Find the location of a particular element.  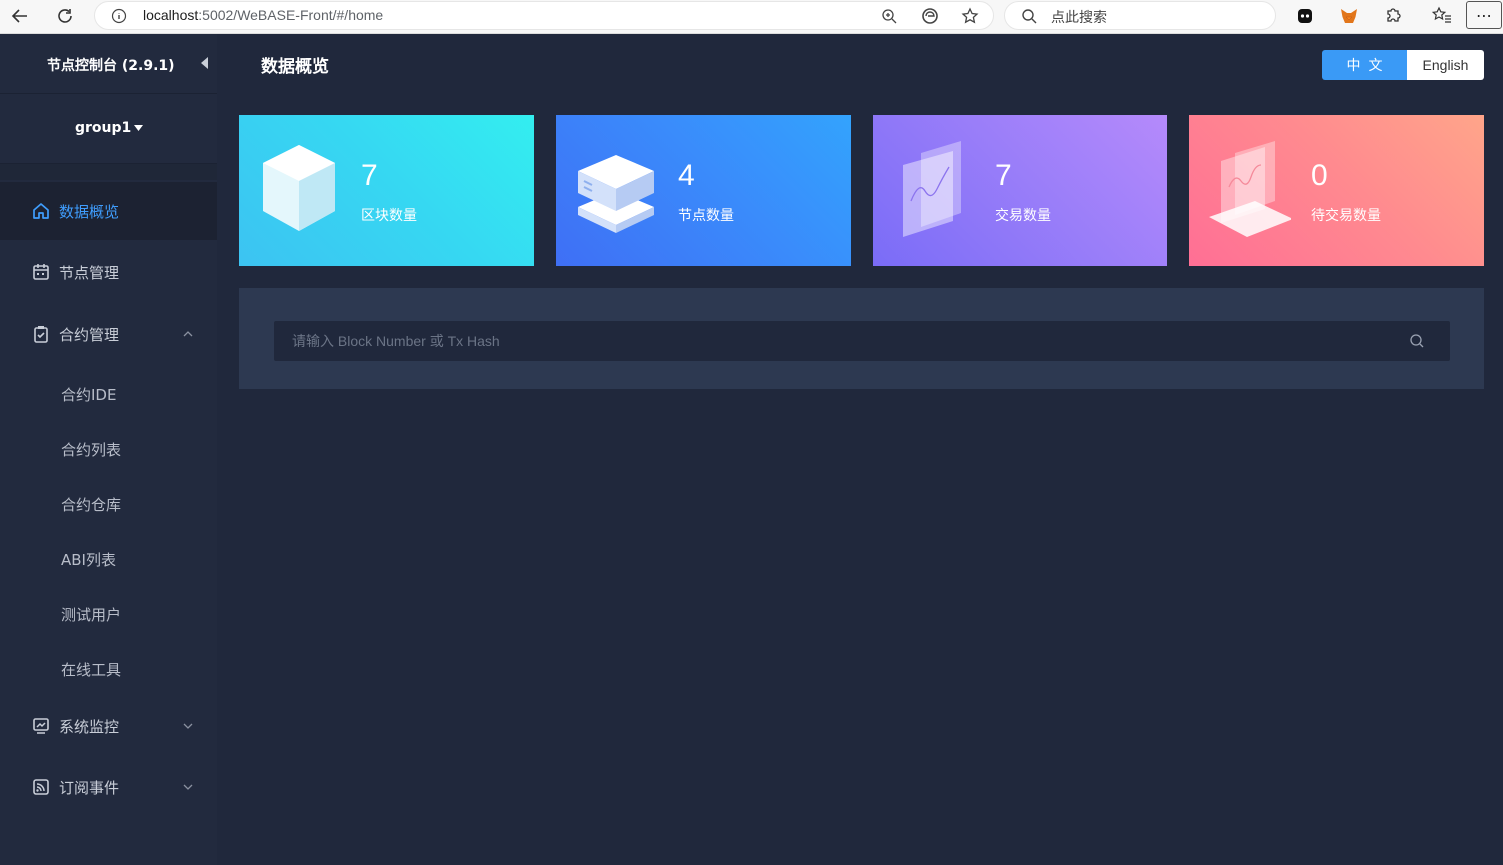

sub-item-contract-ide: 合约IDE is located at coordinates (108, 394).